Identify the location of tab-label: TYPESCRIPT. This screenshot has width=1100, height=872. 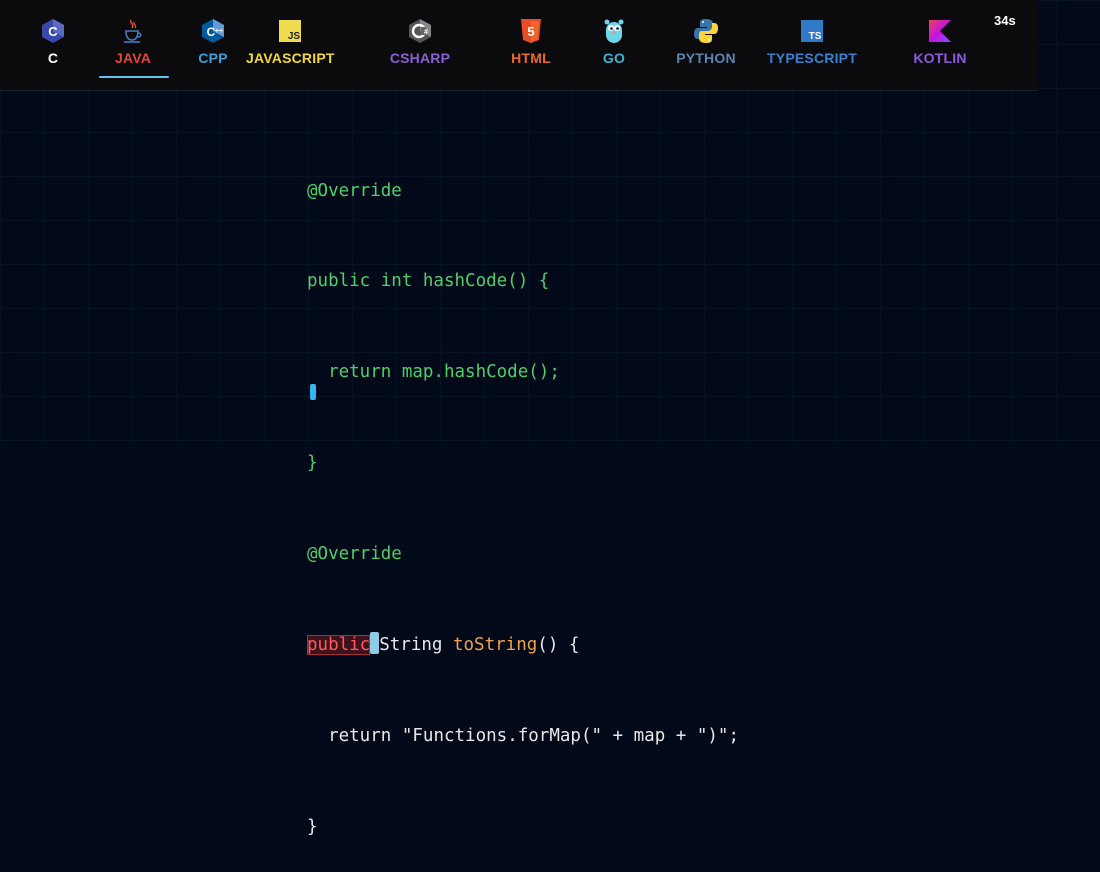
(812, 58).